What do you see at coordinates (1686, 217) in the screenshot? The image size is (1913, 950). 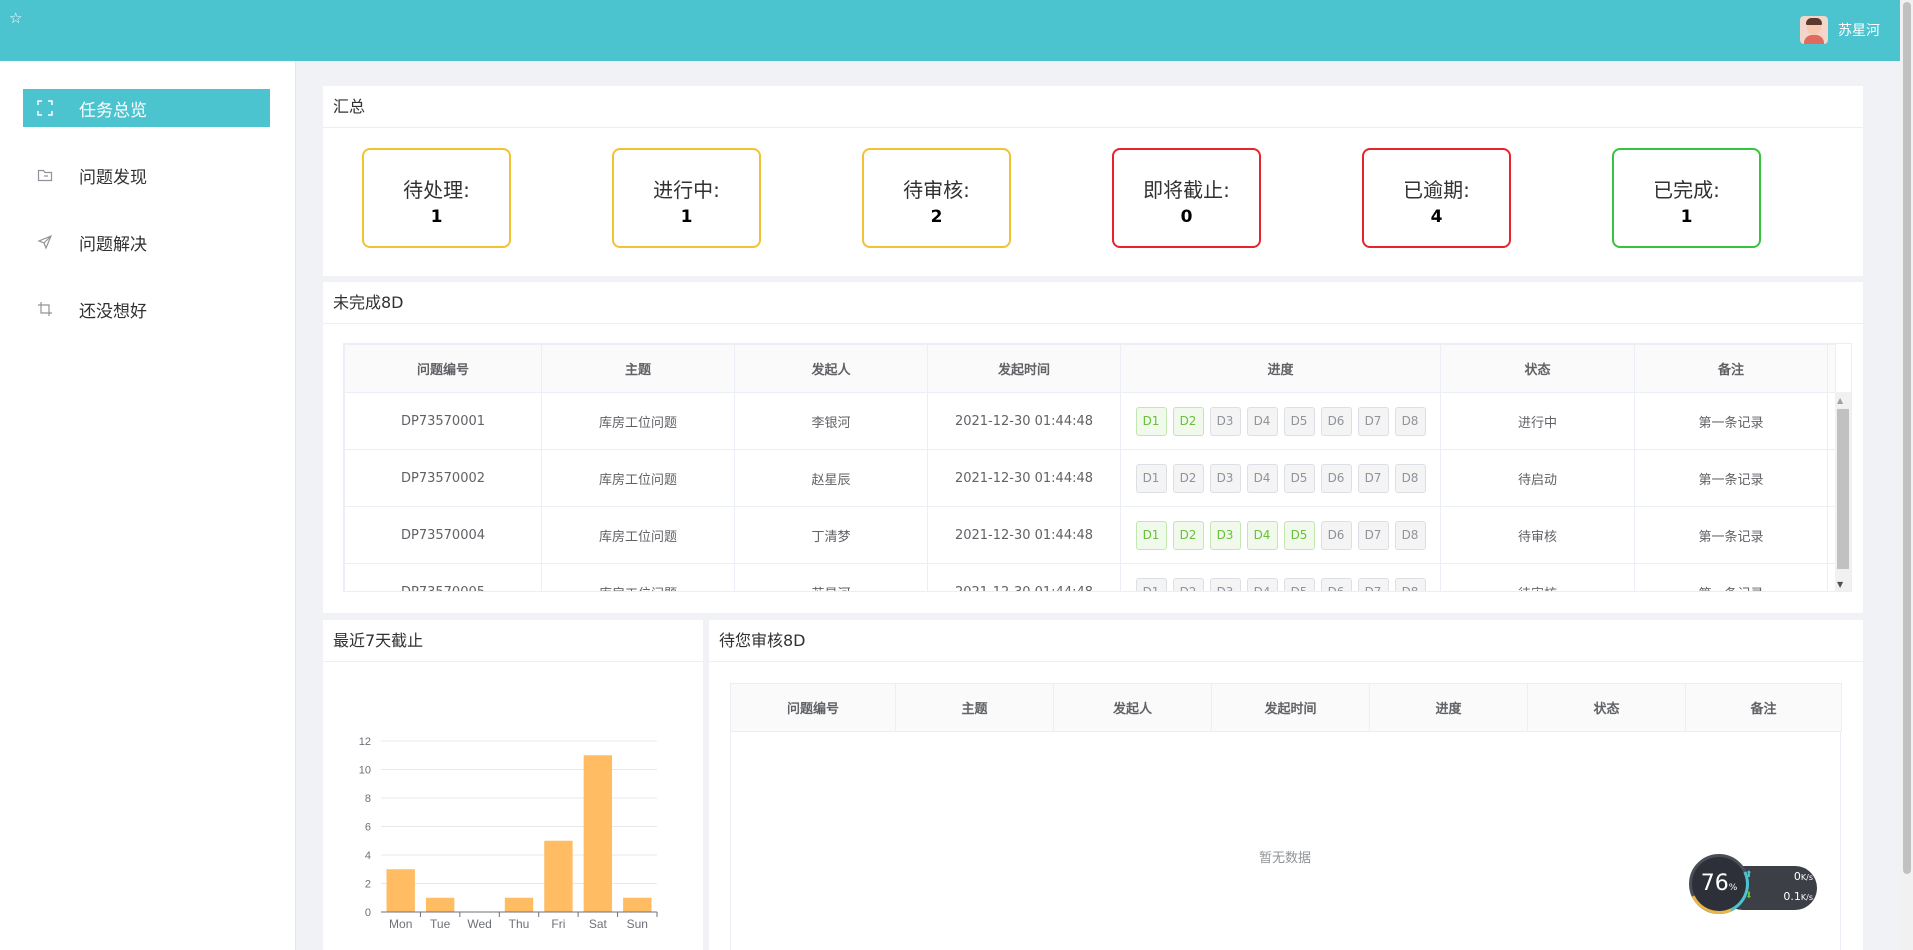 I see `stat-value: 1` at bounding box center [1686, 217].